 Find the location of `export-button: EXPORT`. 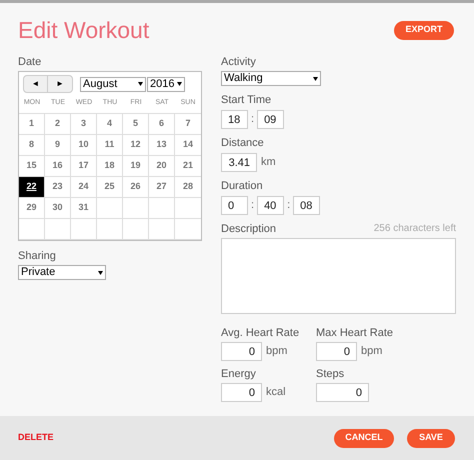

export-button: EXPORT is located at coordinates (424, 30).